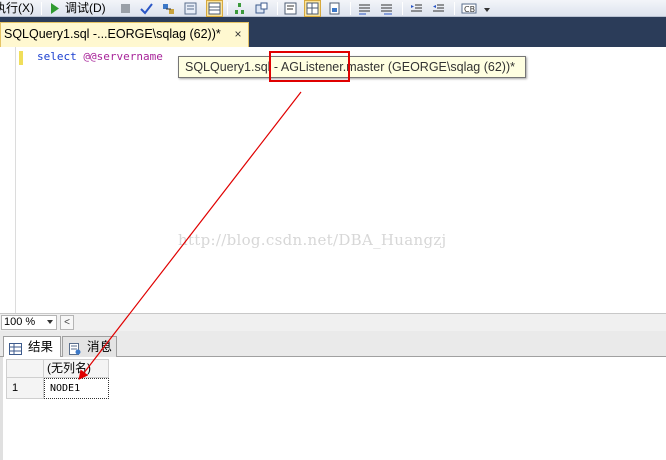  I want to click on results-tab-strip: 结果 消息, so click(333, 344).